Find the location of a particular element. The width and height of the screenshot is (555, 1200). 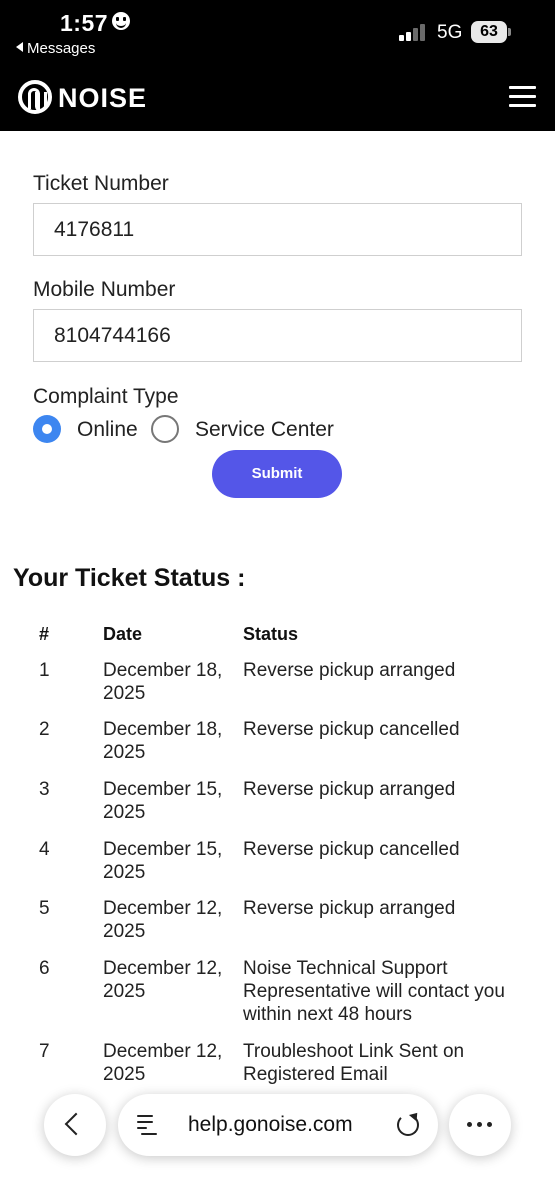

back-app-label: Messages is located at coordinates (61, 48).